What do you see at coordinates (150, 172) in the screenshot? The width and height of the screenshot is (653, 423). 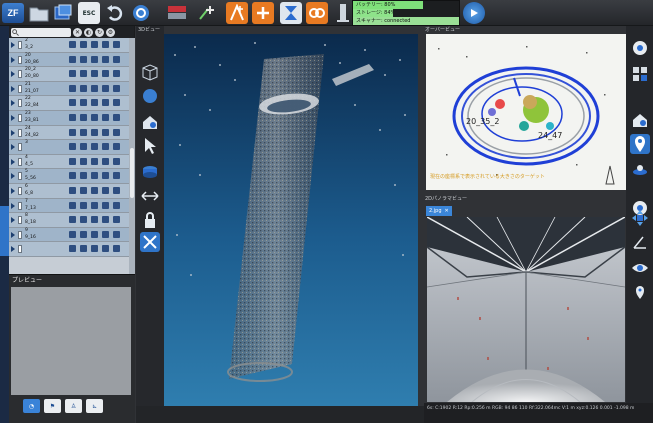 I see `layer-view-button` at bounding box center [150, 172].